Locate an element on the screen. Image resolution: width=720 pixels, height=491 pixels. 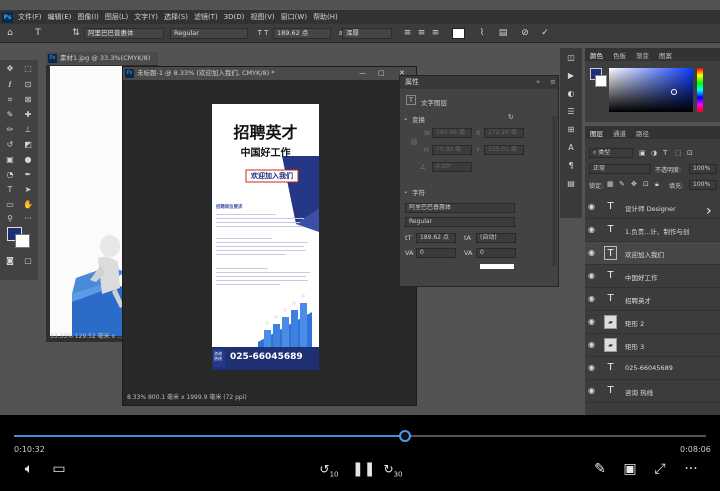
tab-patterns: 图案 is located at coordinates (665, 55).